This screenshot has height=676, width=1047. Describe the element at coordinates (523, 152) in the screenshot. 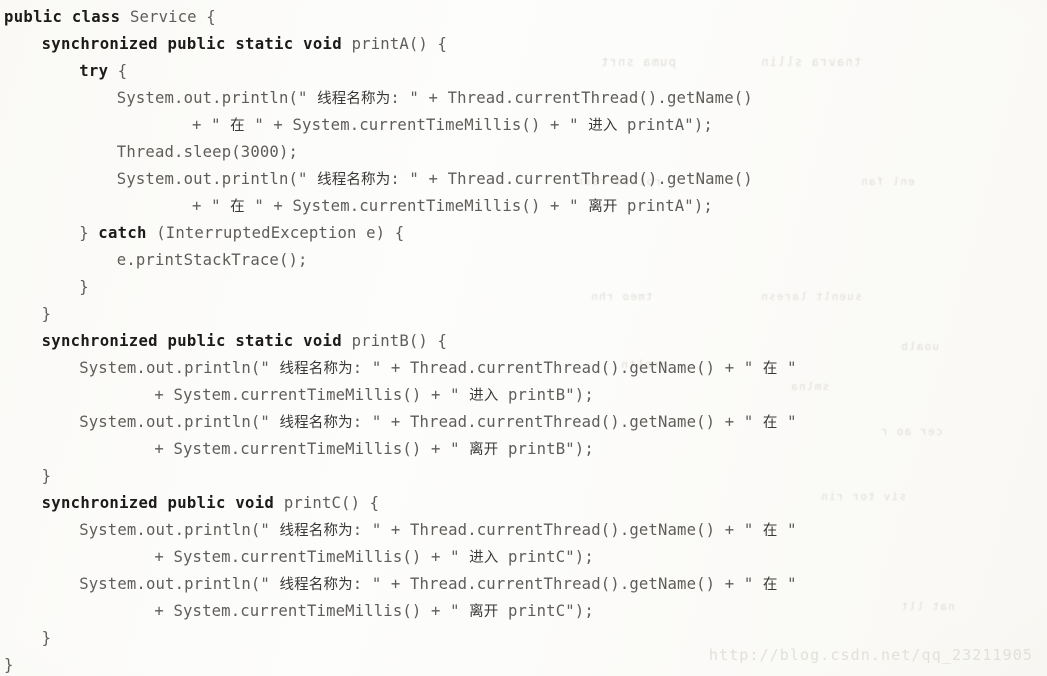

I see `code-line: Thread.sleep(3000);` at that location.